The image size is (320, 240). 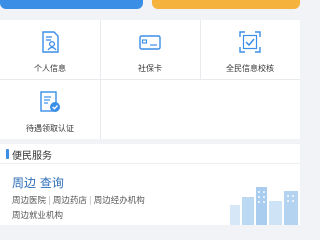 What do you see at coordinates (50, 68) in the screenshot?
I see `grid-item-label: 个人信息` at bounding box center [50, 68].